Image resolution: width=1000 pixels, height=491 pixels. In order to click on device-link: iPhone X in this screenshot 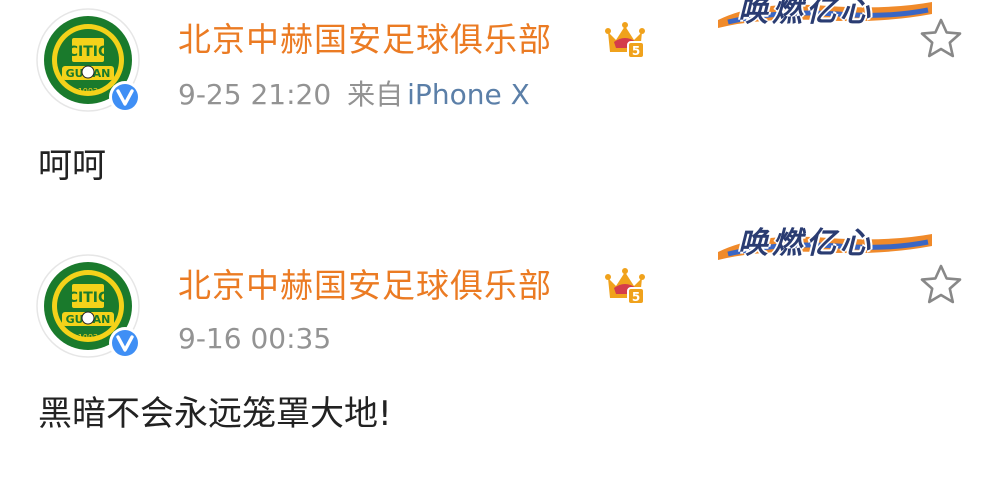, I will do `click(468, 94)`.